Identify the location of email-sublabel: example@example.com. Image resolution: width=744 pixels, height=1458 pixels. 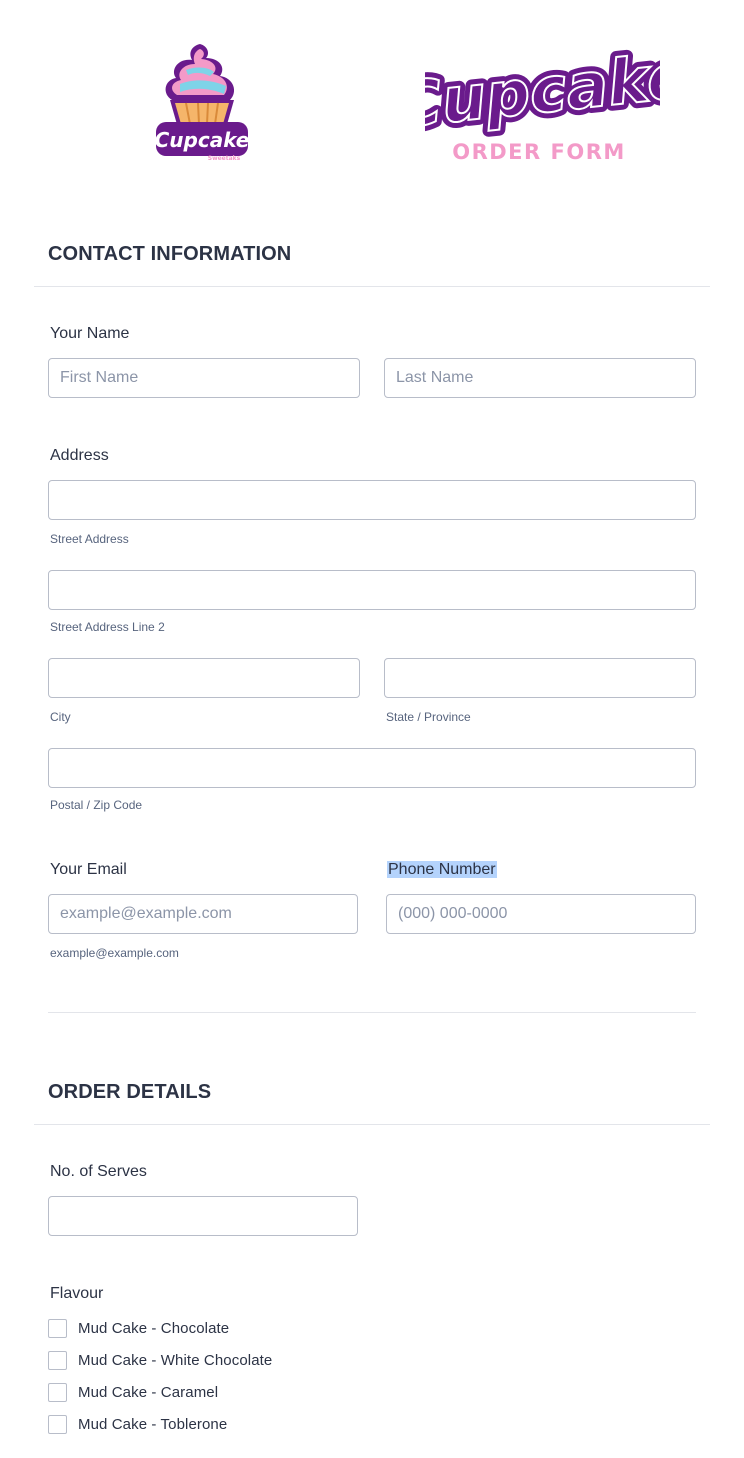
(114, 953).